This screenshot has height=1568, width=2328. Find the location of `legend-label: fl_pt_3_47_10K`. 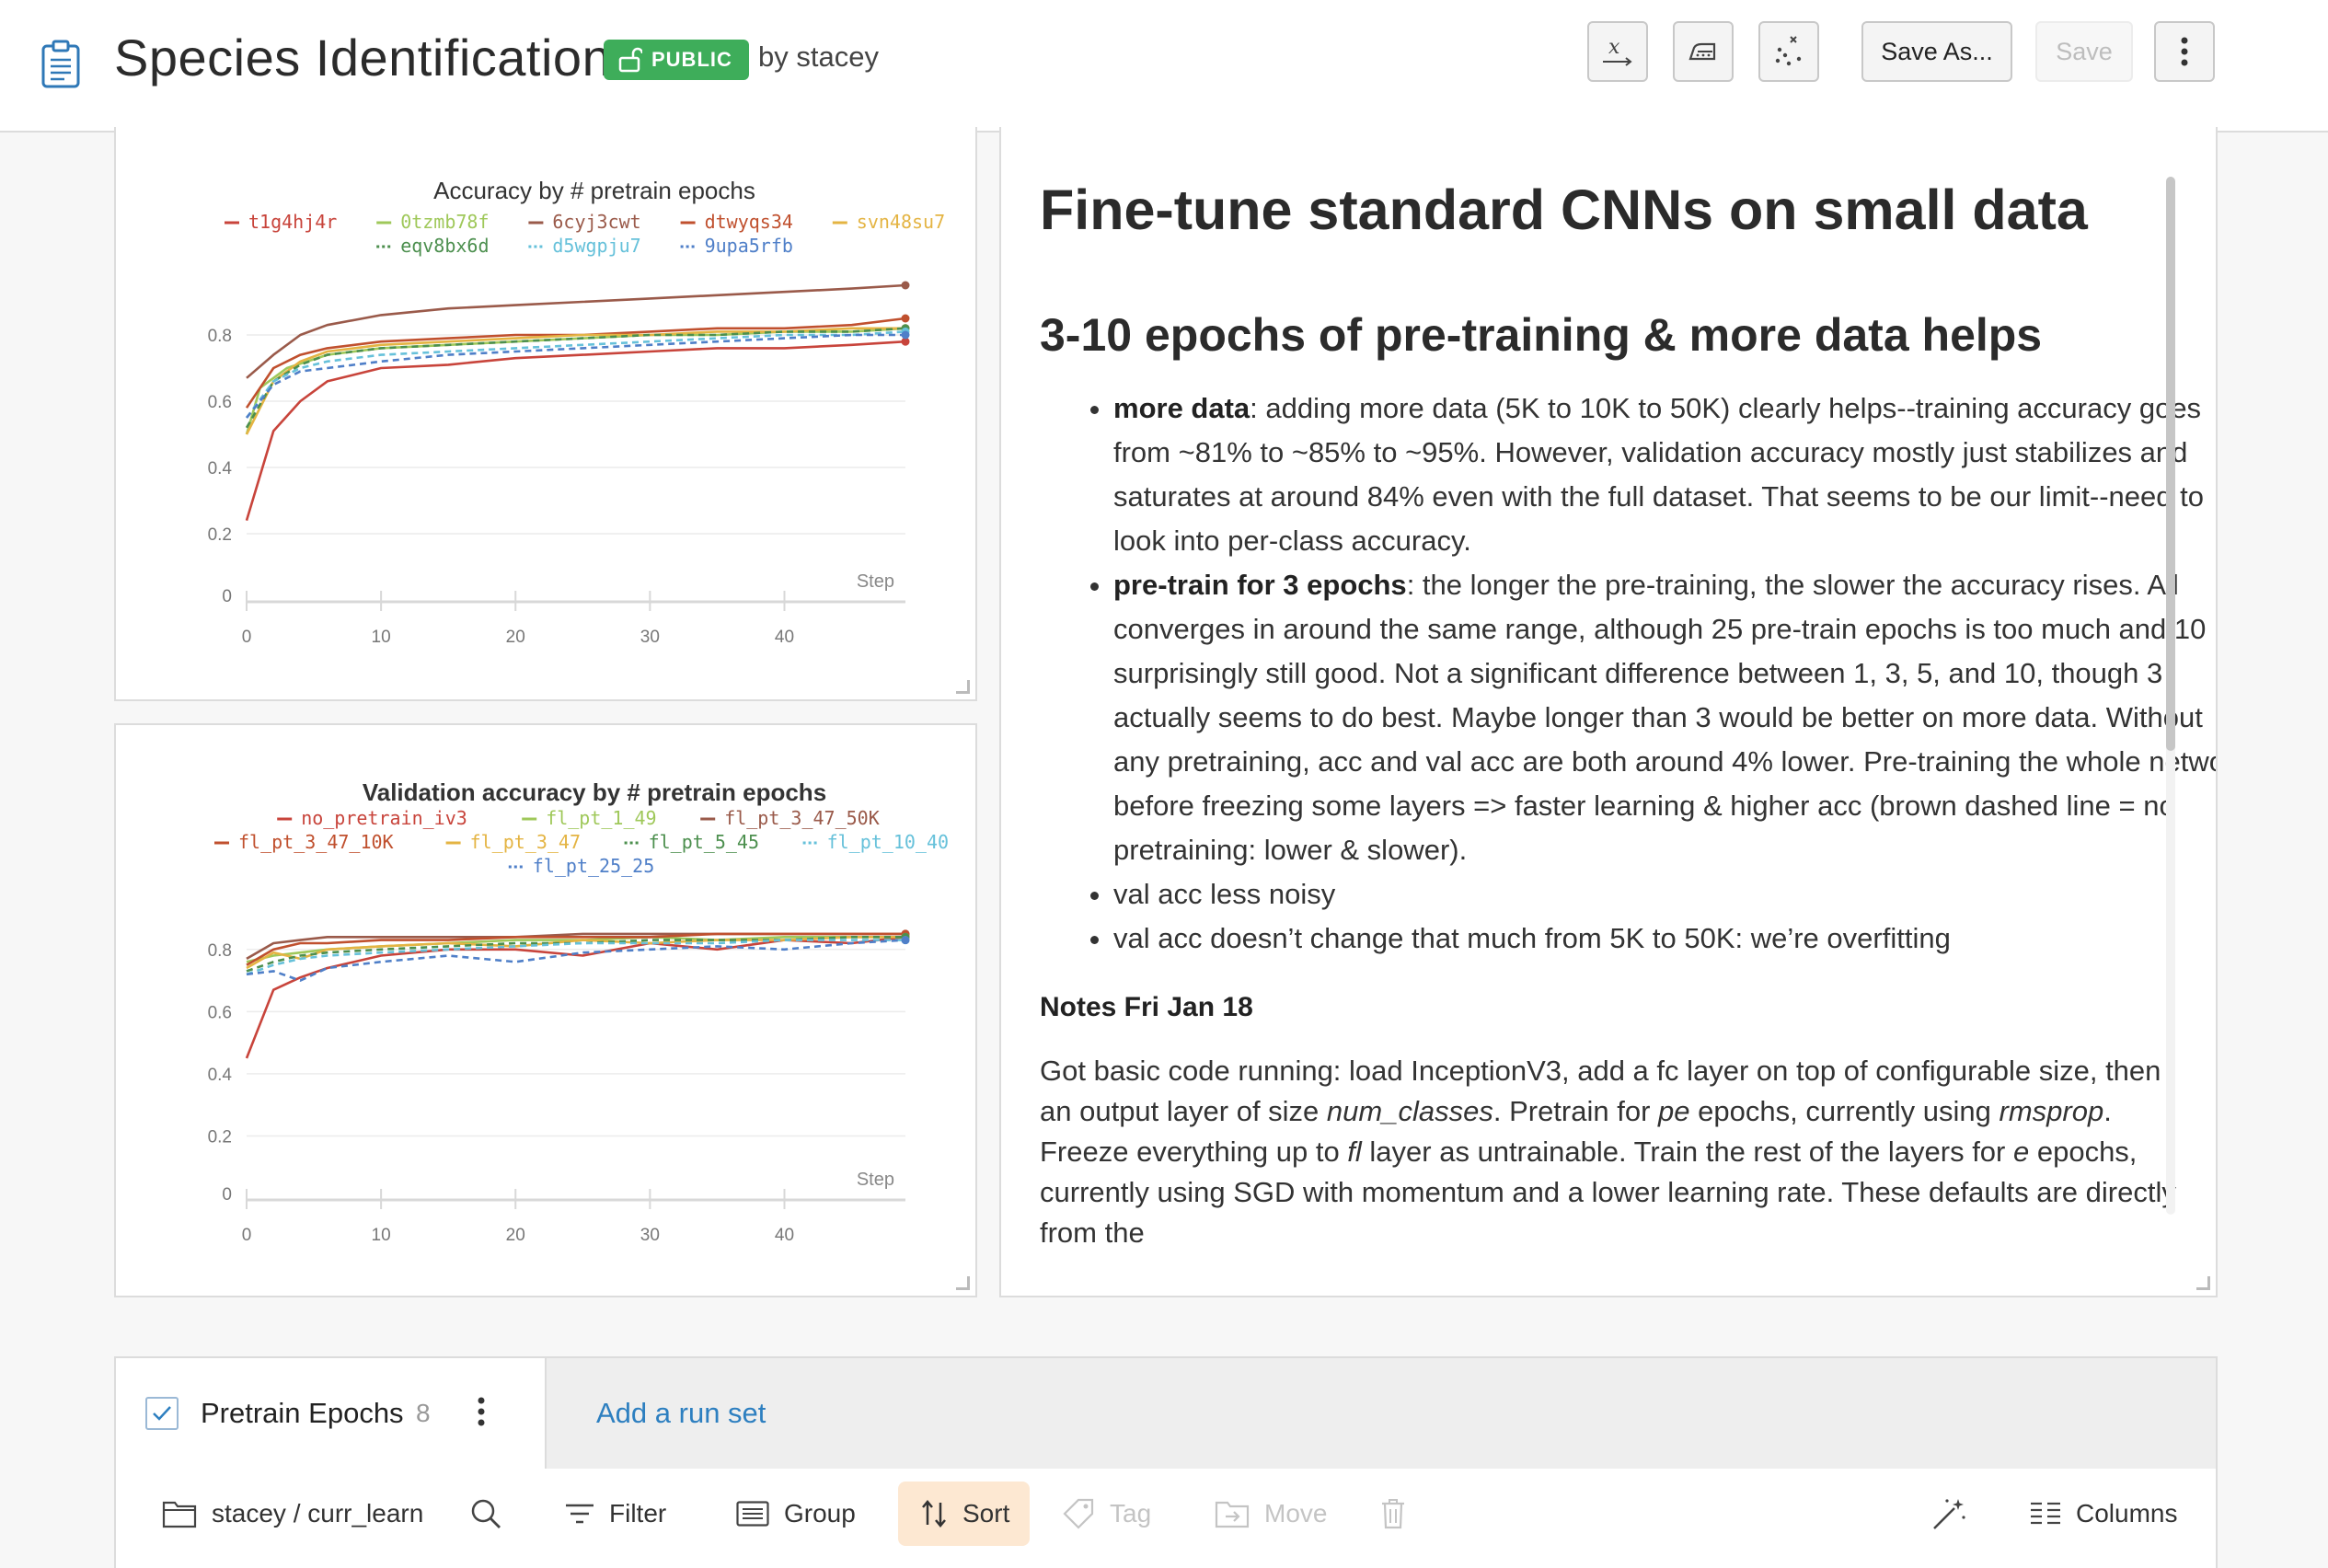

legend-label: fl_pt_3_47_10K is located at coordinates (316, 842).